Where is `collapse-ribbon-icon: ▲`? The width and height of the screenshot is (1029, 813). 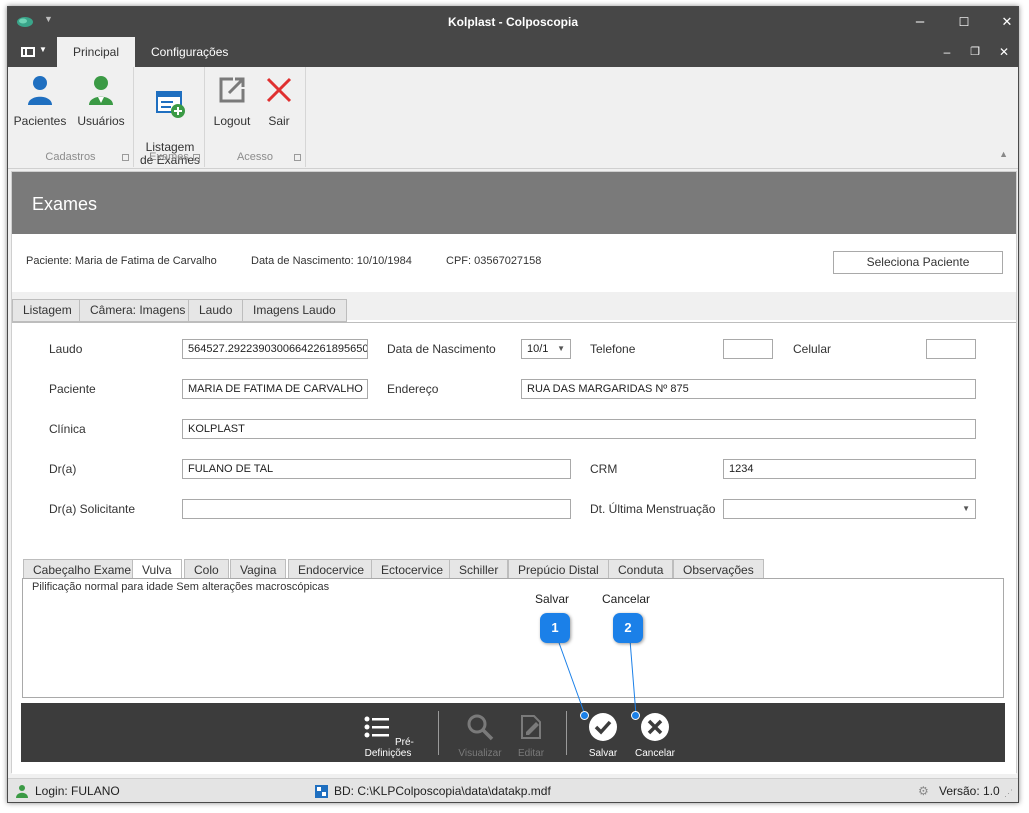
collapse-ribbon-icon: ▲ is located at coordinates (1003, 154).